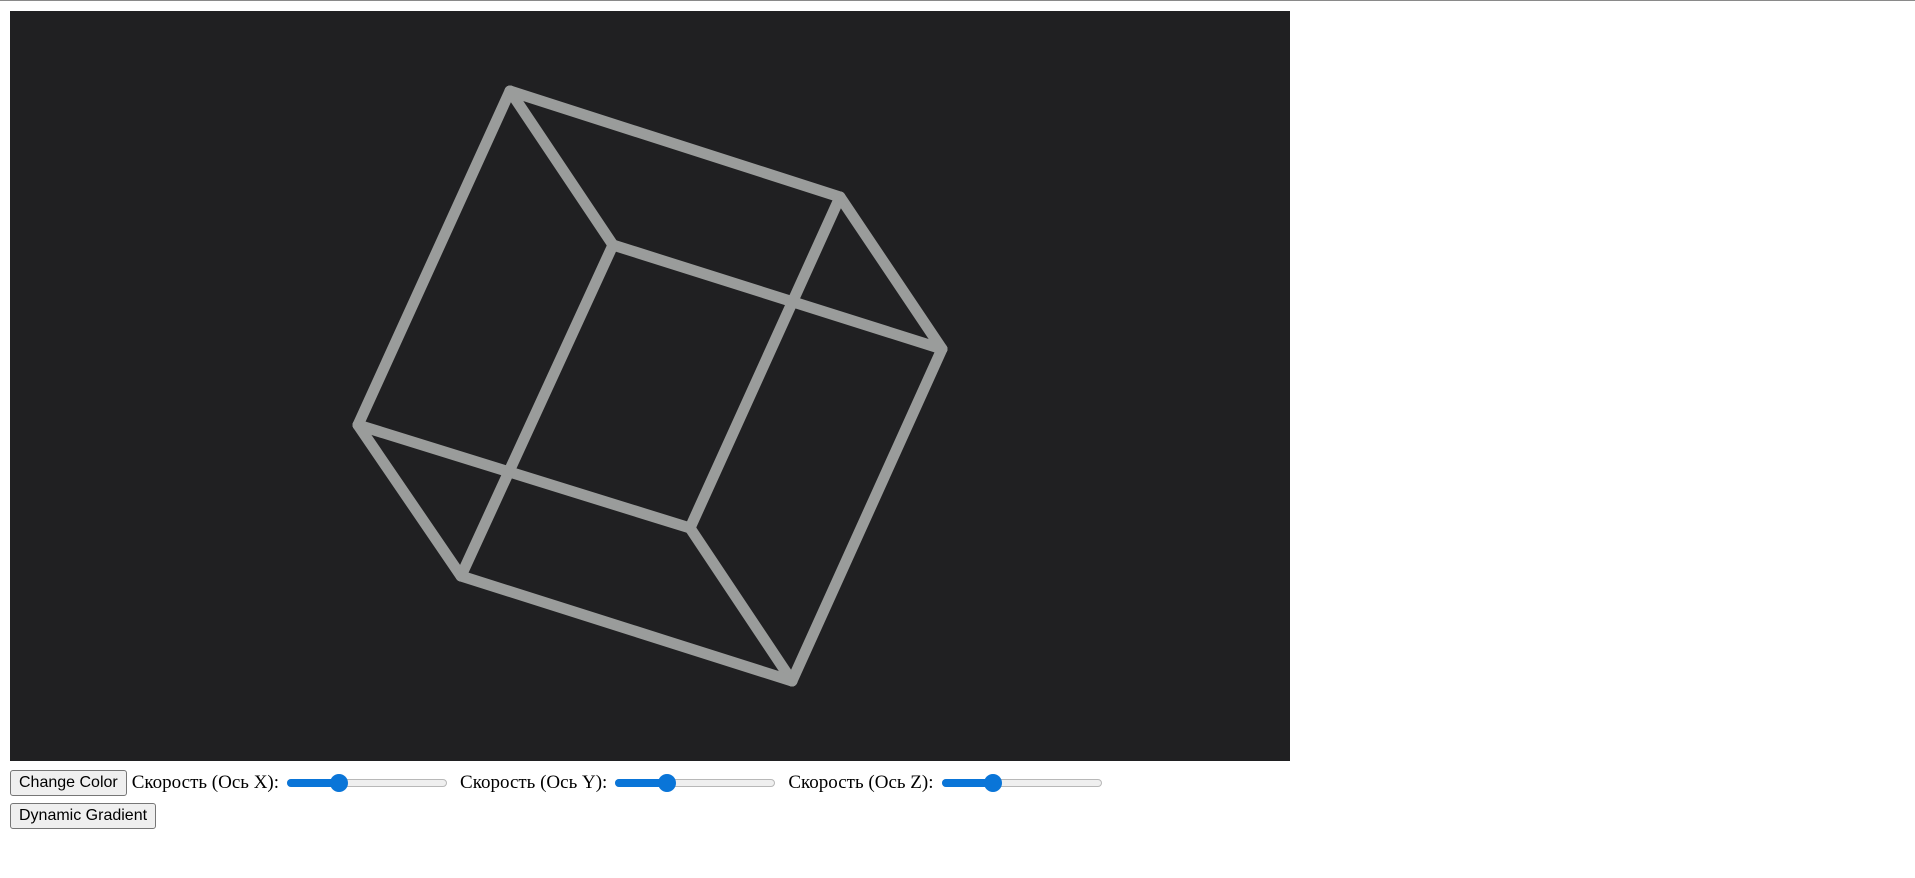 The image size is (1915, 878). What do you see at coordinates (957, 0) in the screenshot?
I see `top-border` at bounding box center [957, 0].